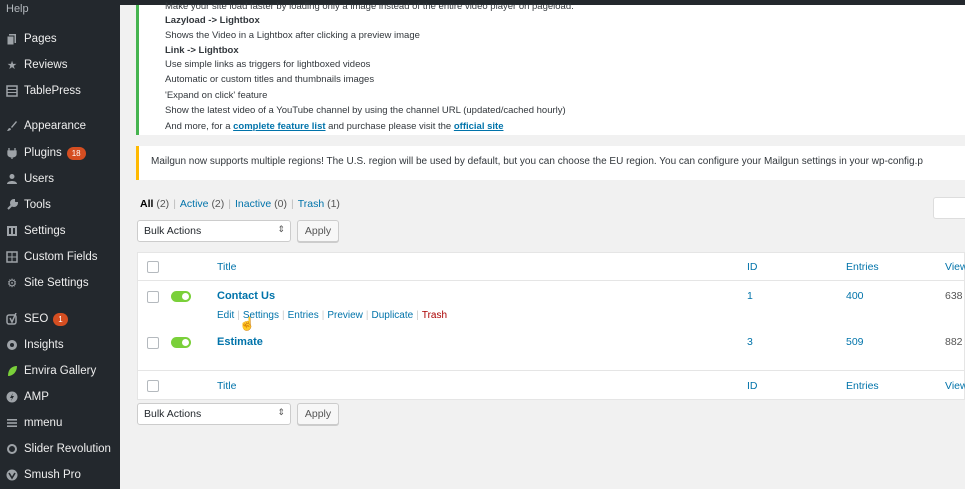  What do you see at coordinates (750, 296) in the screenshot?
I see `form-id: 1` at bounding box center [750, 296].